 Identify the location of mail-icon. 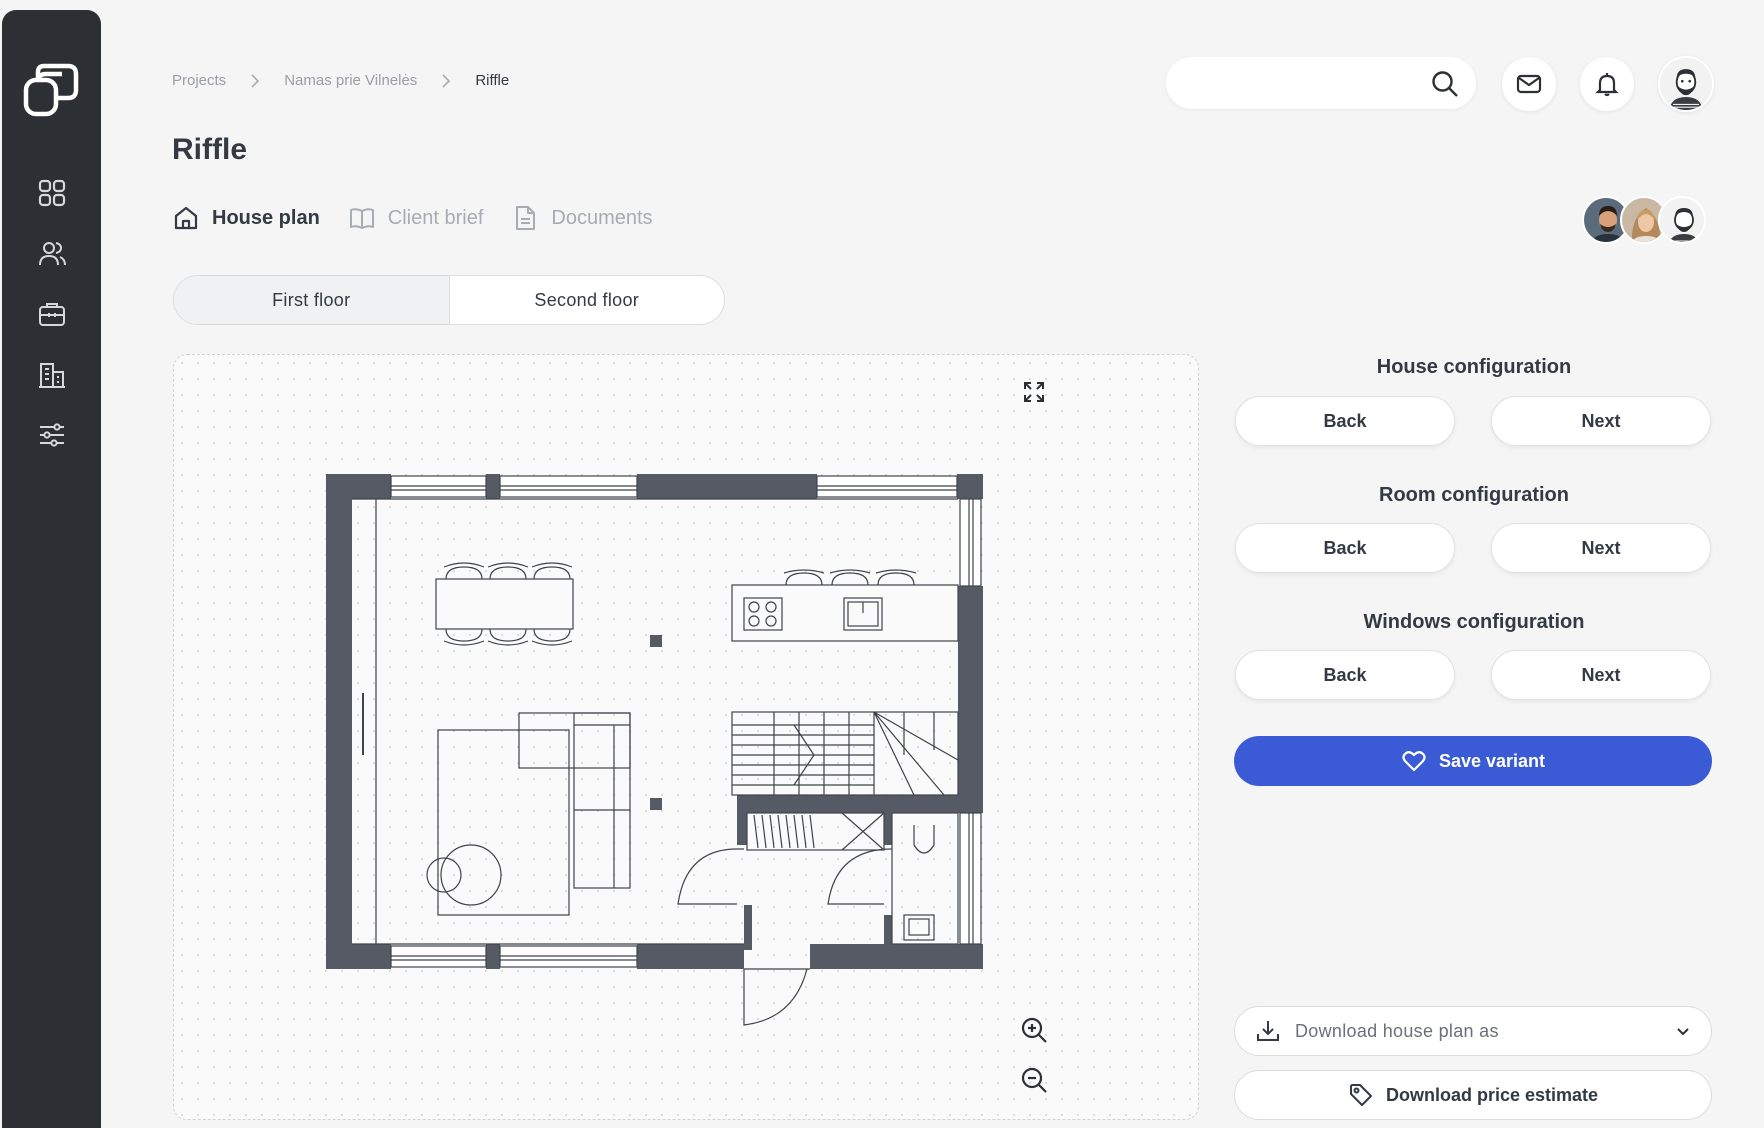
(1529, 84).